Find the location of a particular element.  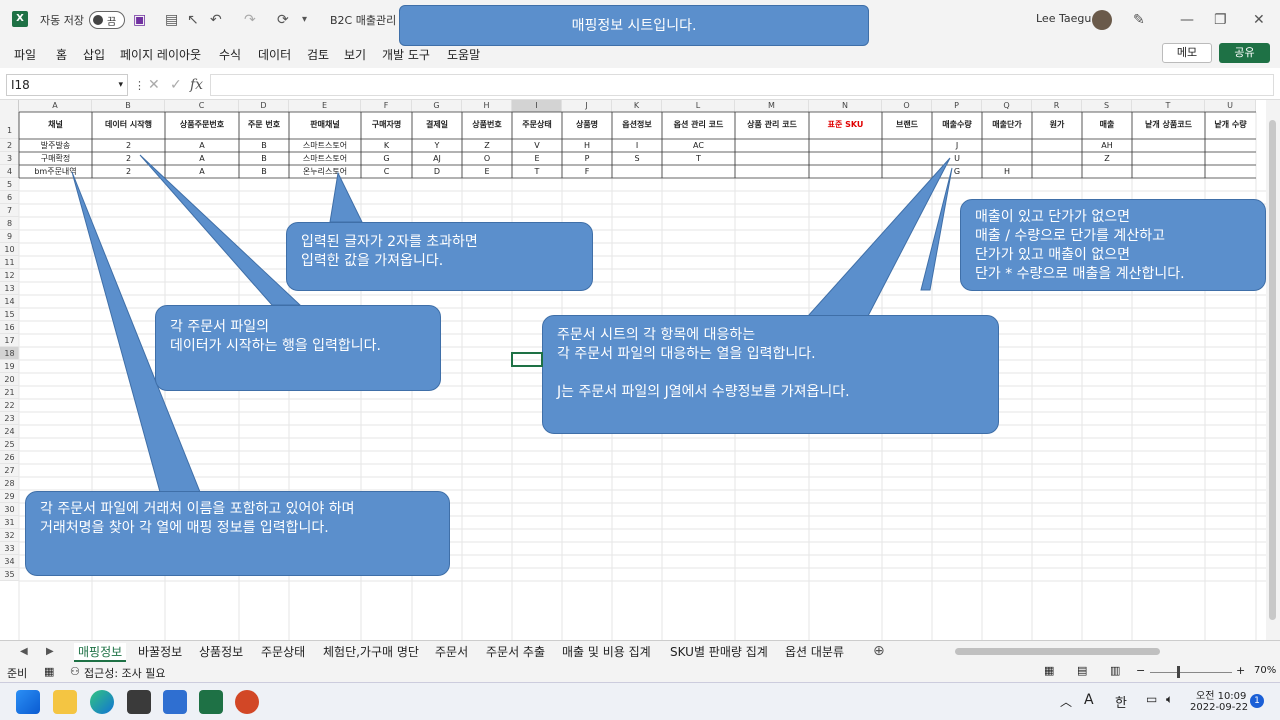

callout-sheet-title: 매핑정보 시트입니다. is located at coordinates (634, 25).